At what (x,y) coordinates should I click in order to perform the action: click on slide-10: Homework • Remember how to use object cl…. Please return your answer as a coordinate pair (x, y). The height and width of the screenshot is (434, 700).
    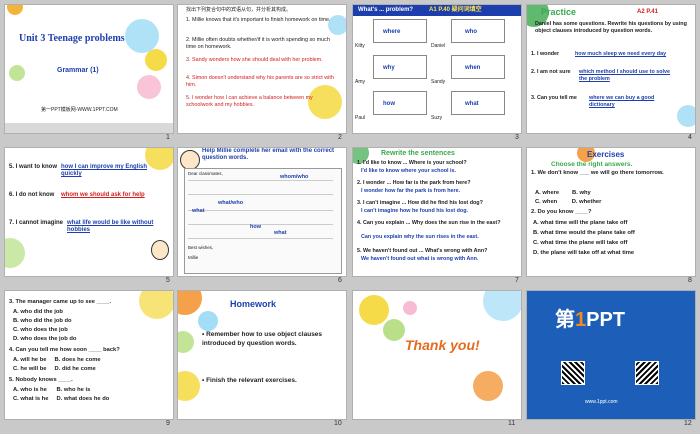
    Looking at the image, I should click on (262, 355).